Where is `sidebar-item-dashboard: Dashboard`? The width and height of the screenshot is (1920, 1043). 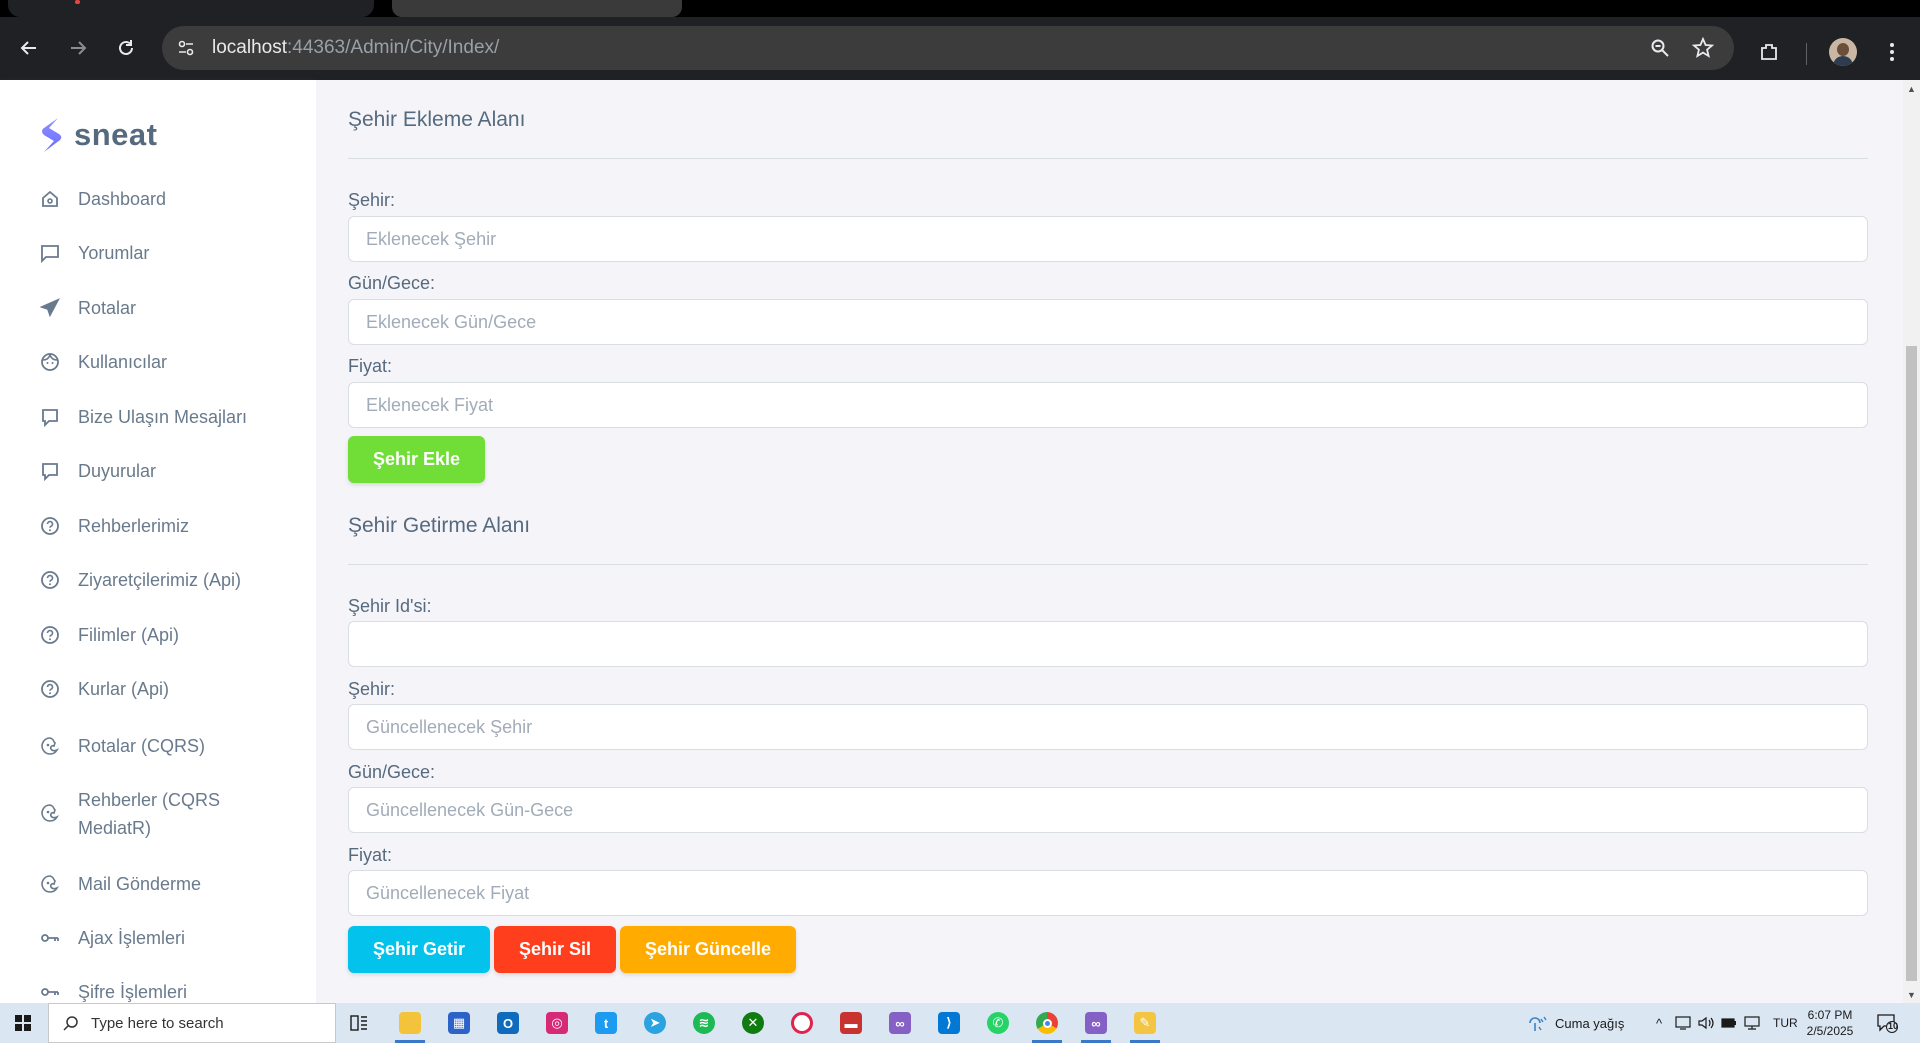 sidebar-item-dashboard: Dashboard is located at coordinates (168, 200).